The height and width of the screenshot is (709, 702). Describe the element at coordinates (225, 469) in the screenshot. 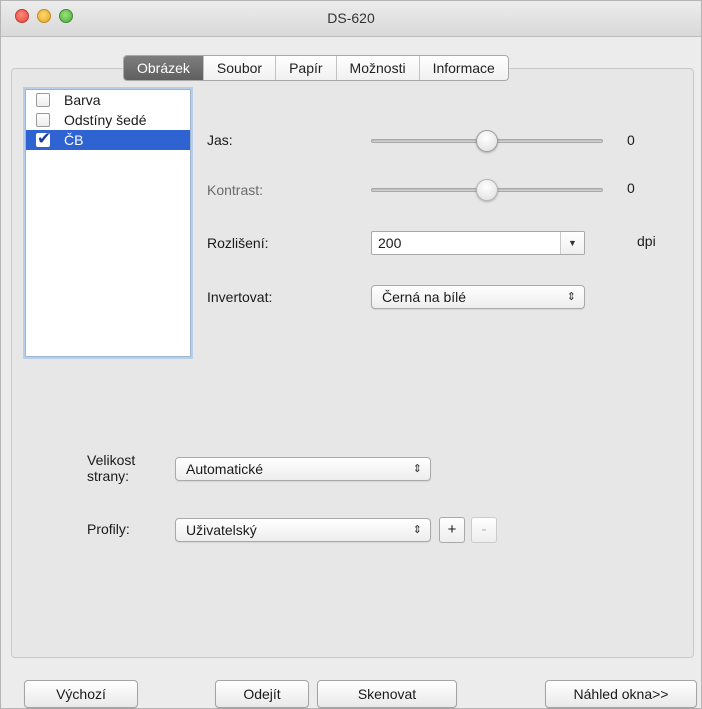

I see `page-size-value: Automatické` at that location.